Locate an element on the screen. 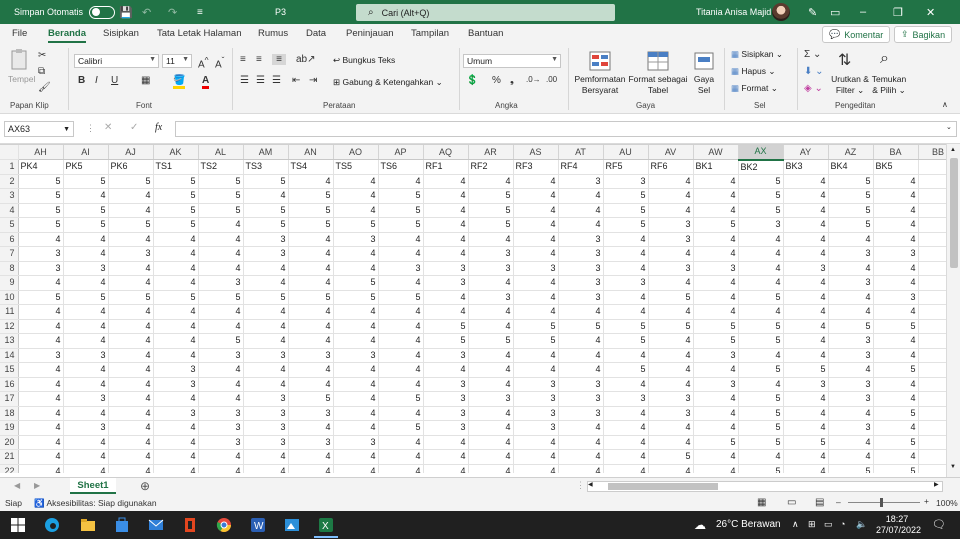 This screenshot has width=960, height=539. sort-filter-icon: ⇅ is located at coordinates (844, 60).